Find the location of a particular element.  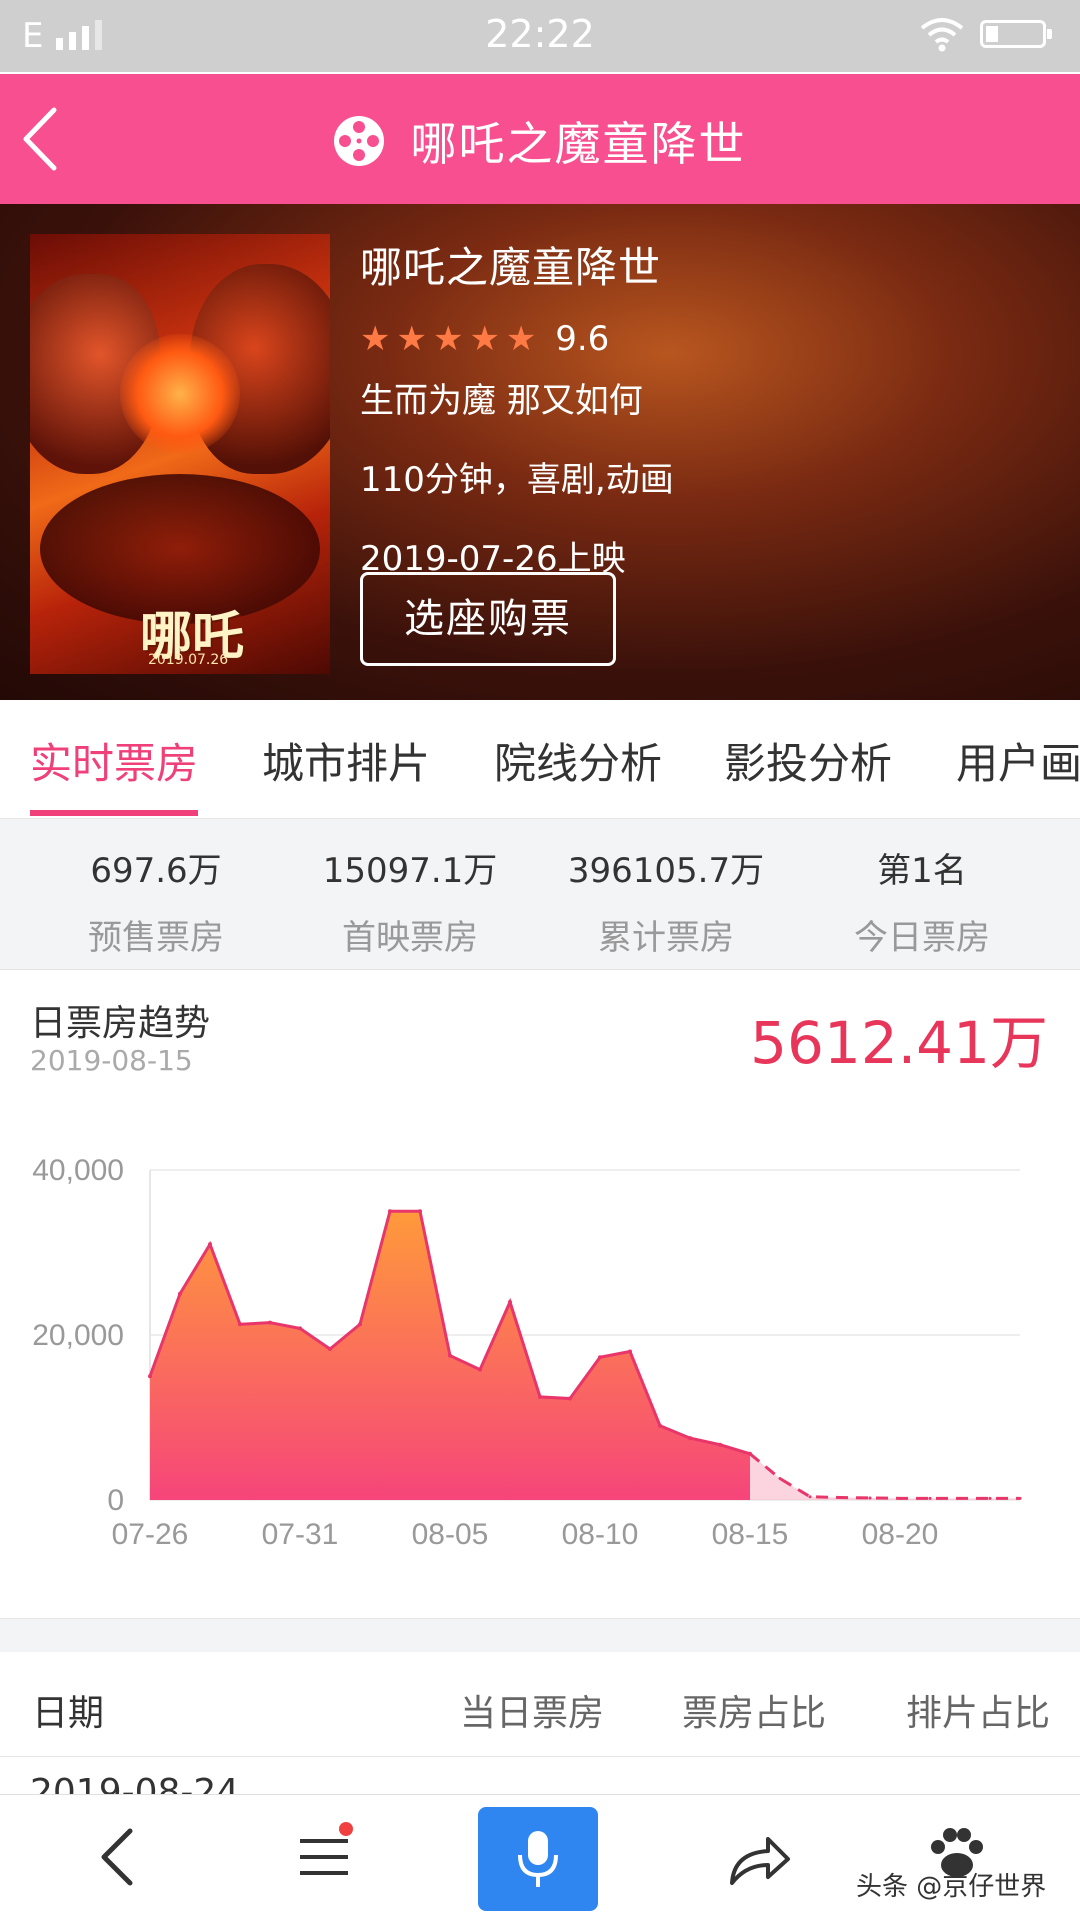

trend-date: 2019-08-15 is located at coordinates (111, 1060).